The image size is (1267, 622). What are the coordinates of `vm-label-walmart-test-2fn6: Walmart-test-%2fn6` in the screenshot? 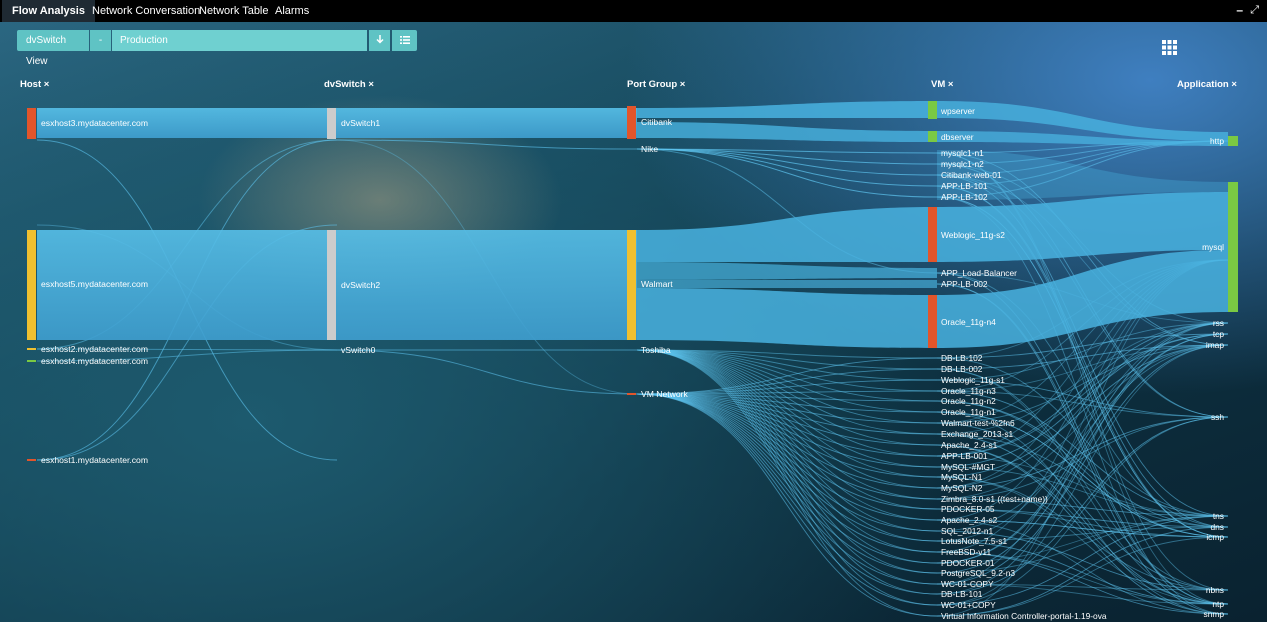 It's located at (978, 423).